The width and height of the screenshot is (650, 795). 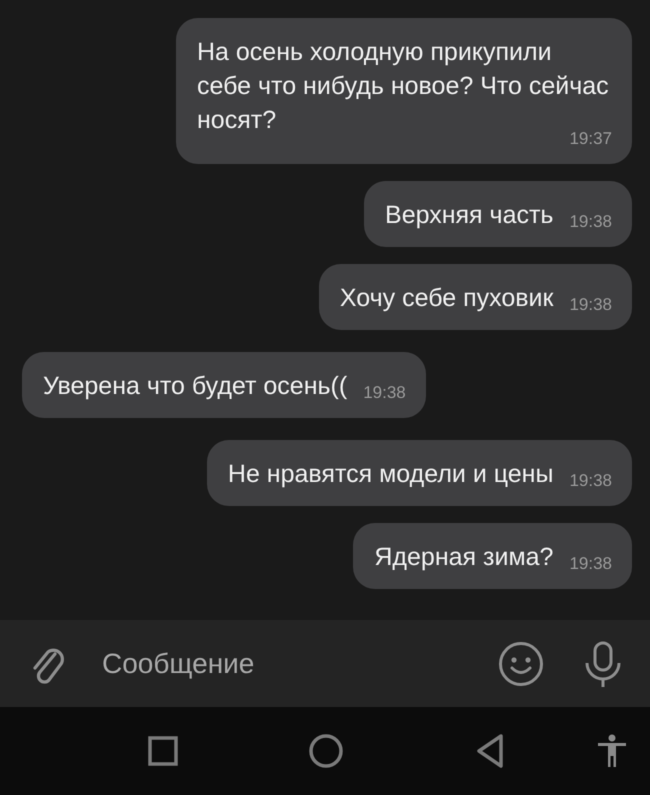 I want to click on back-icon, so click(x=490, y=751).